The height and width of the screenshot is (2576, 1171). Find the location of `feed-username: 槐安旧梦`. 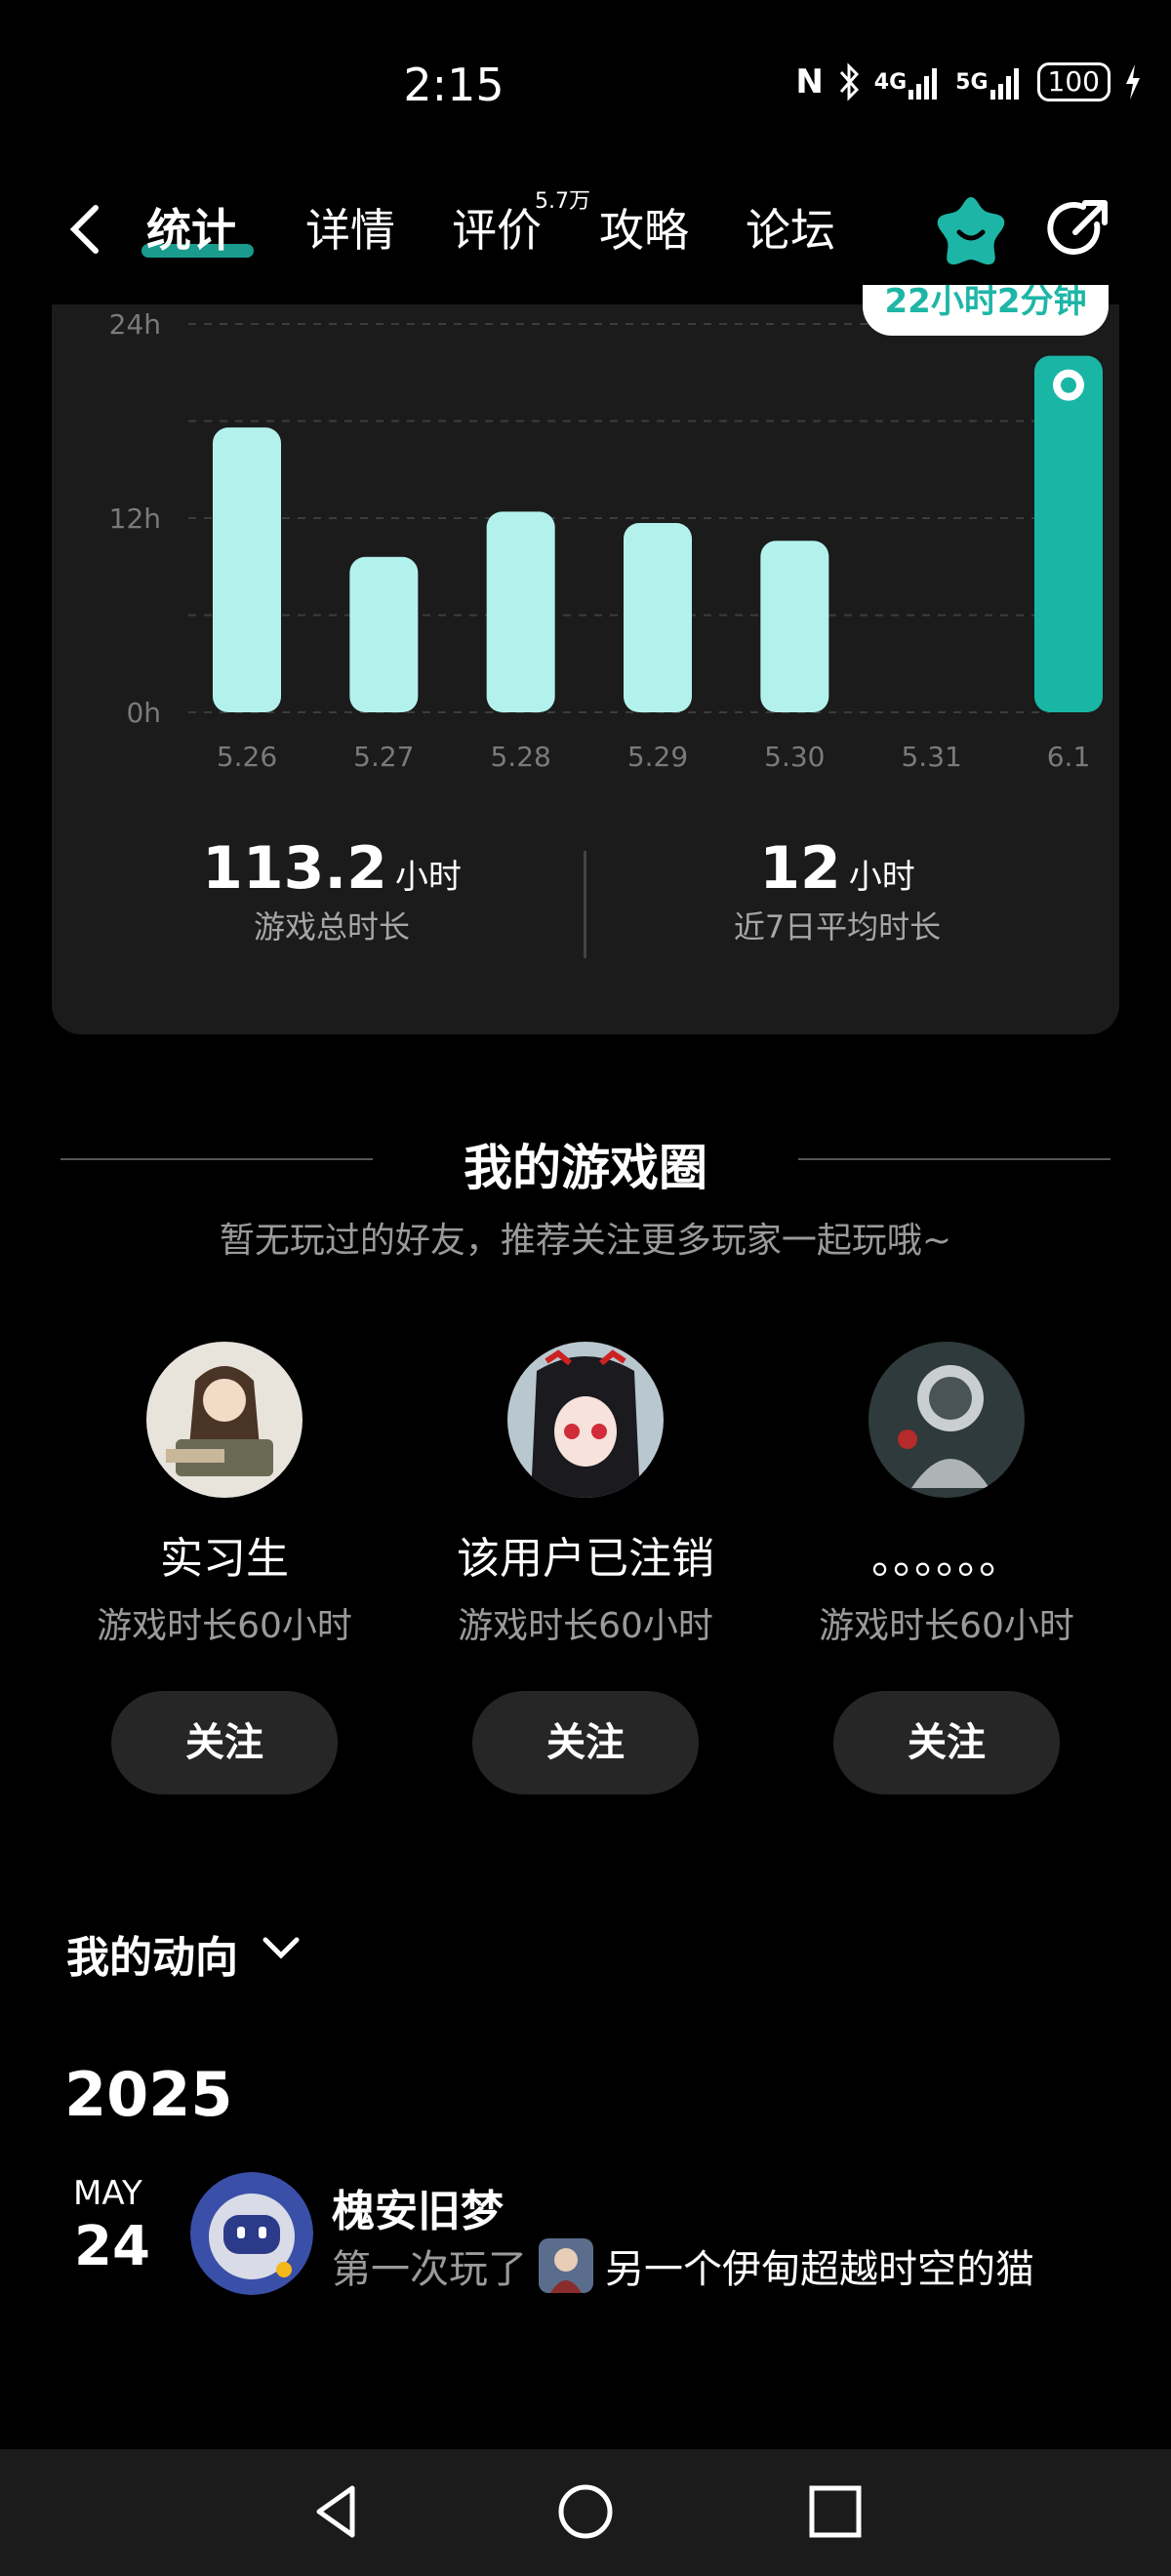

feed-username: 槐安旧梦 is located at coordinates (418, 2207).